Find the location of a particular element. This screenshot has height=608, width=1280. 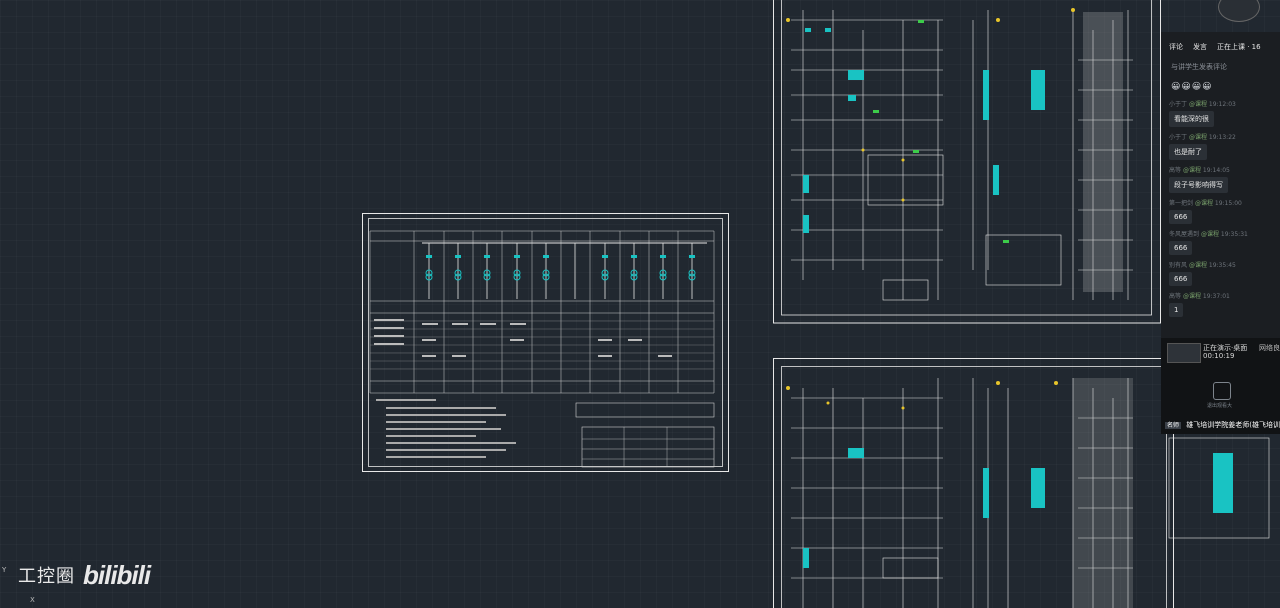

exit-watch-label: 退出观看大 is located at coordinates (1220, 406).